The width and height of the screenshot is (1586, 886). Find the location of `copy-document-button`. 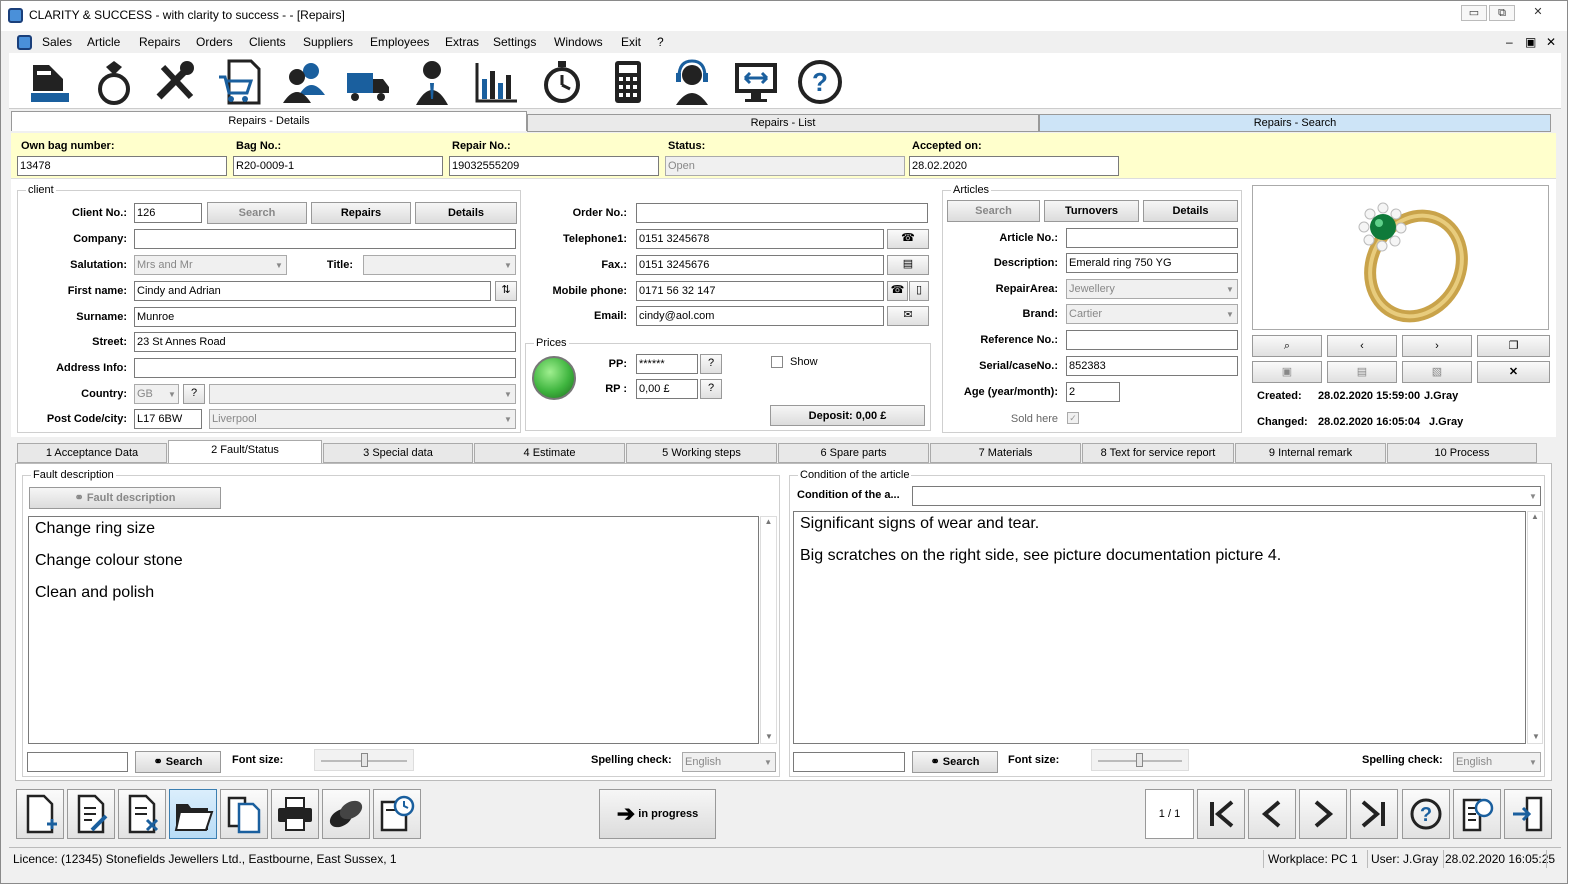

copy-document-button is located at coordinates (244, 814).